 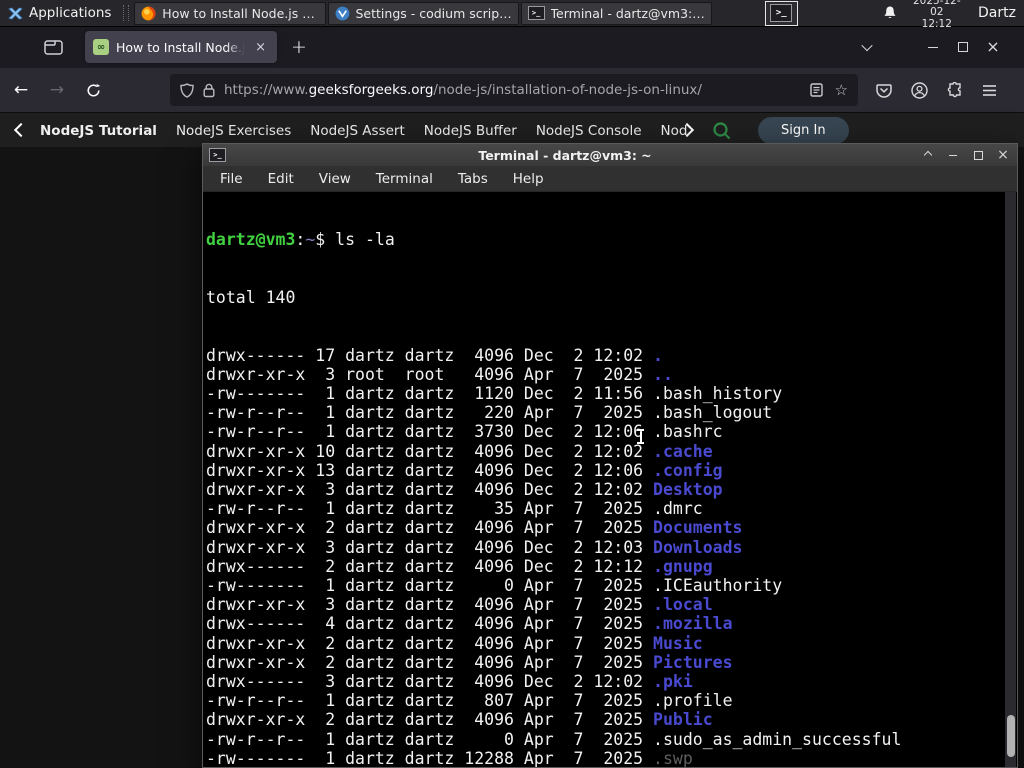 What do you see at coordinates (933, 47) in the screenshot?
I see `window-minimize-button` at bounding box center [933, 47].